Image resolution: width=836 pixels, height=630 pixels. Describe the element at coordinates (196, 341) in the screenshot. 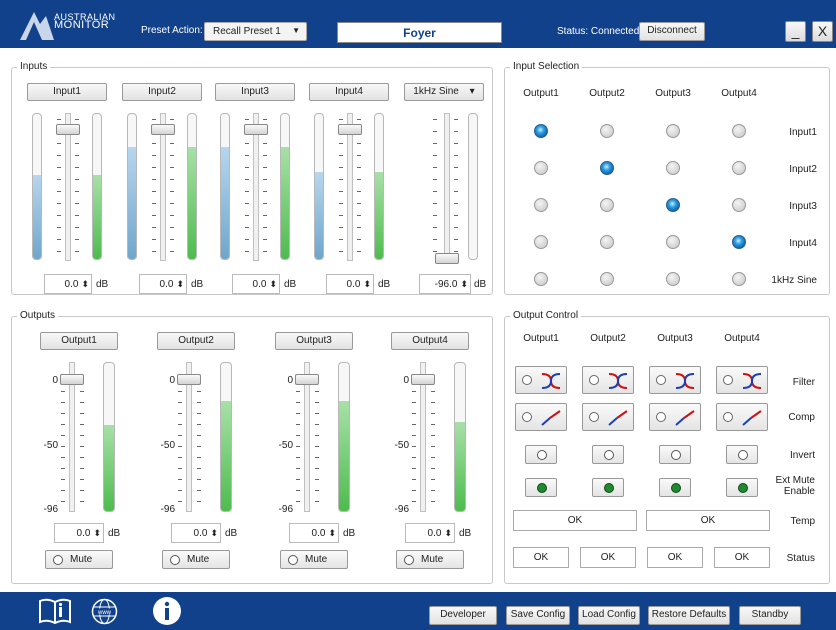

I see `output-channel-button: Output2` at that location.